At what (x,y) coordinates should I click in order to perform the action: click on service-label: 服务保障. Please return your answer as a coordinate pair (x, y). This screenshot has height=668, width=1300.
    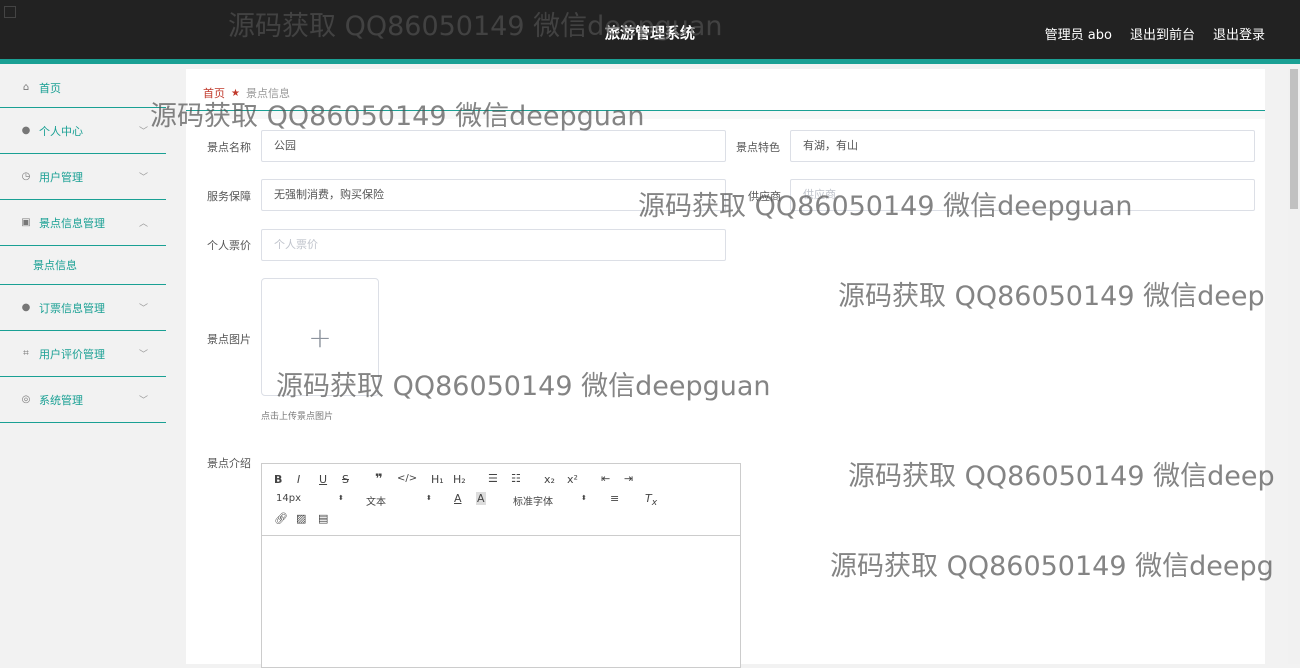
    Looking at the image, I should click on (229, 196).